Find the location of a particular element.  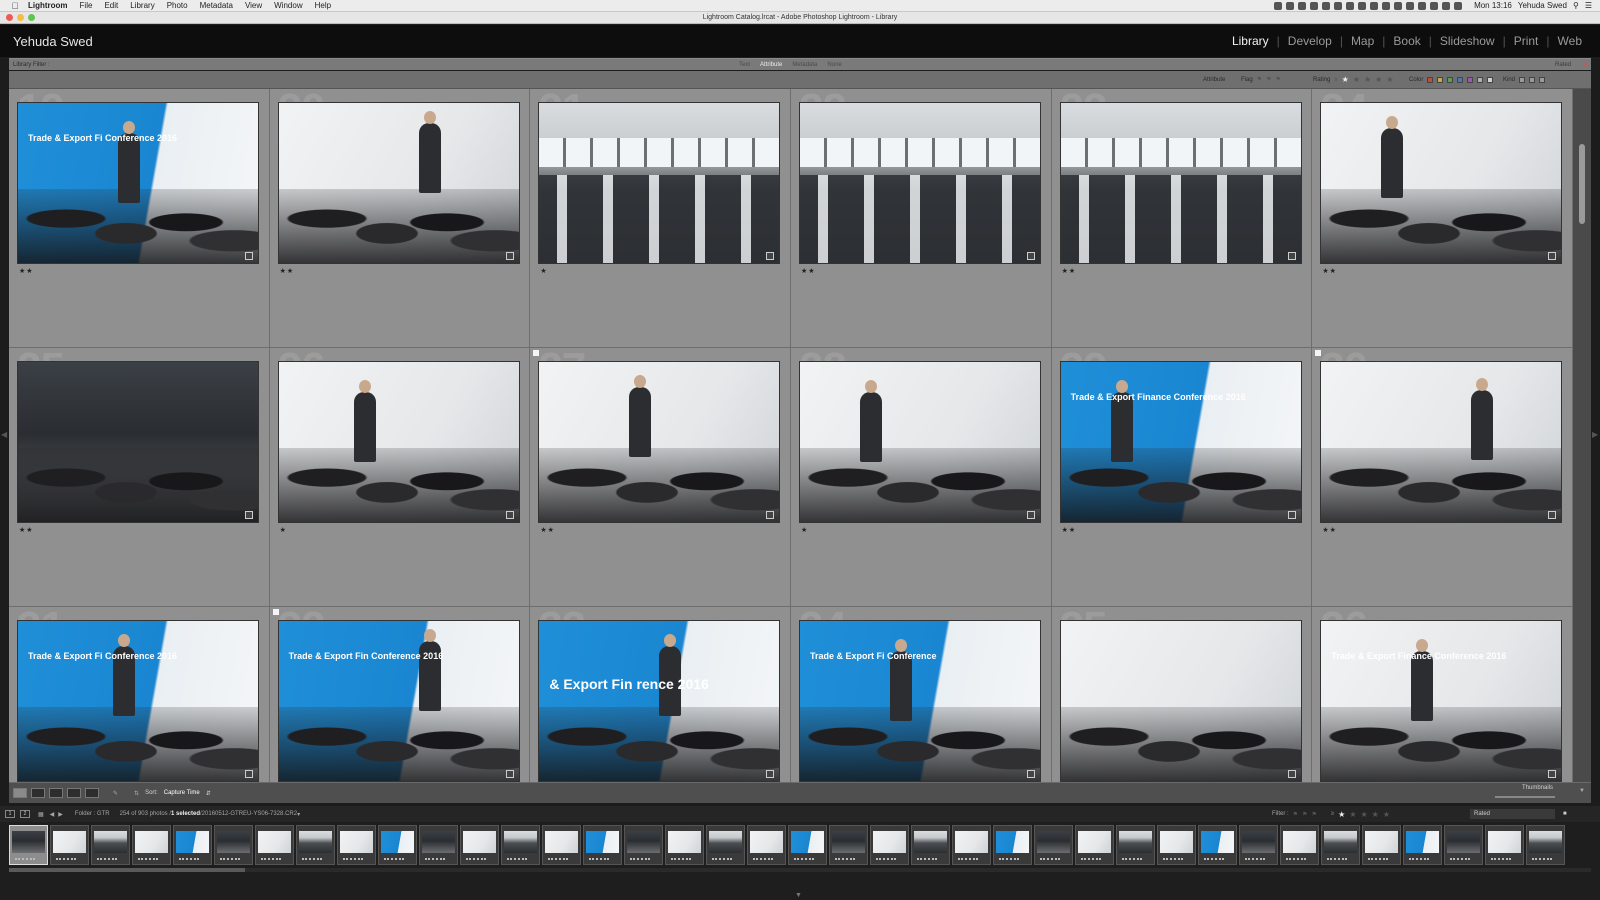

menu-edit: Edit is located at coordinates (111, 5).